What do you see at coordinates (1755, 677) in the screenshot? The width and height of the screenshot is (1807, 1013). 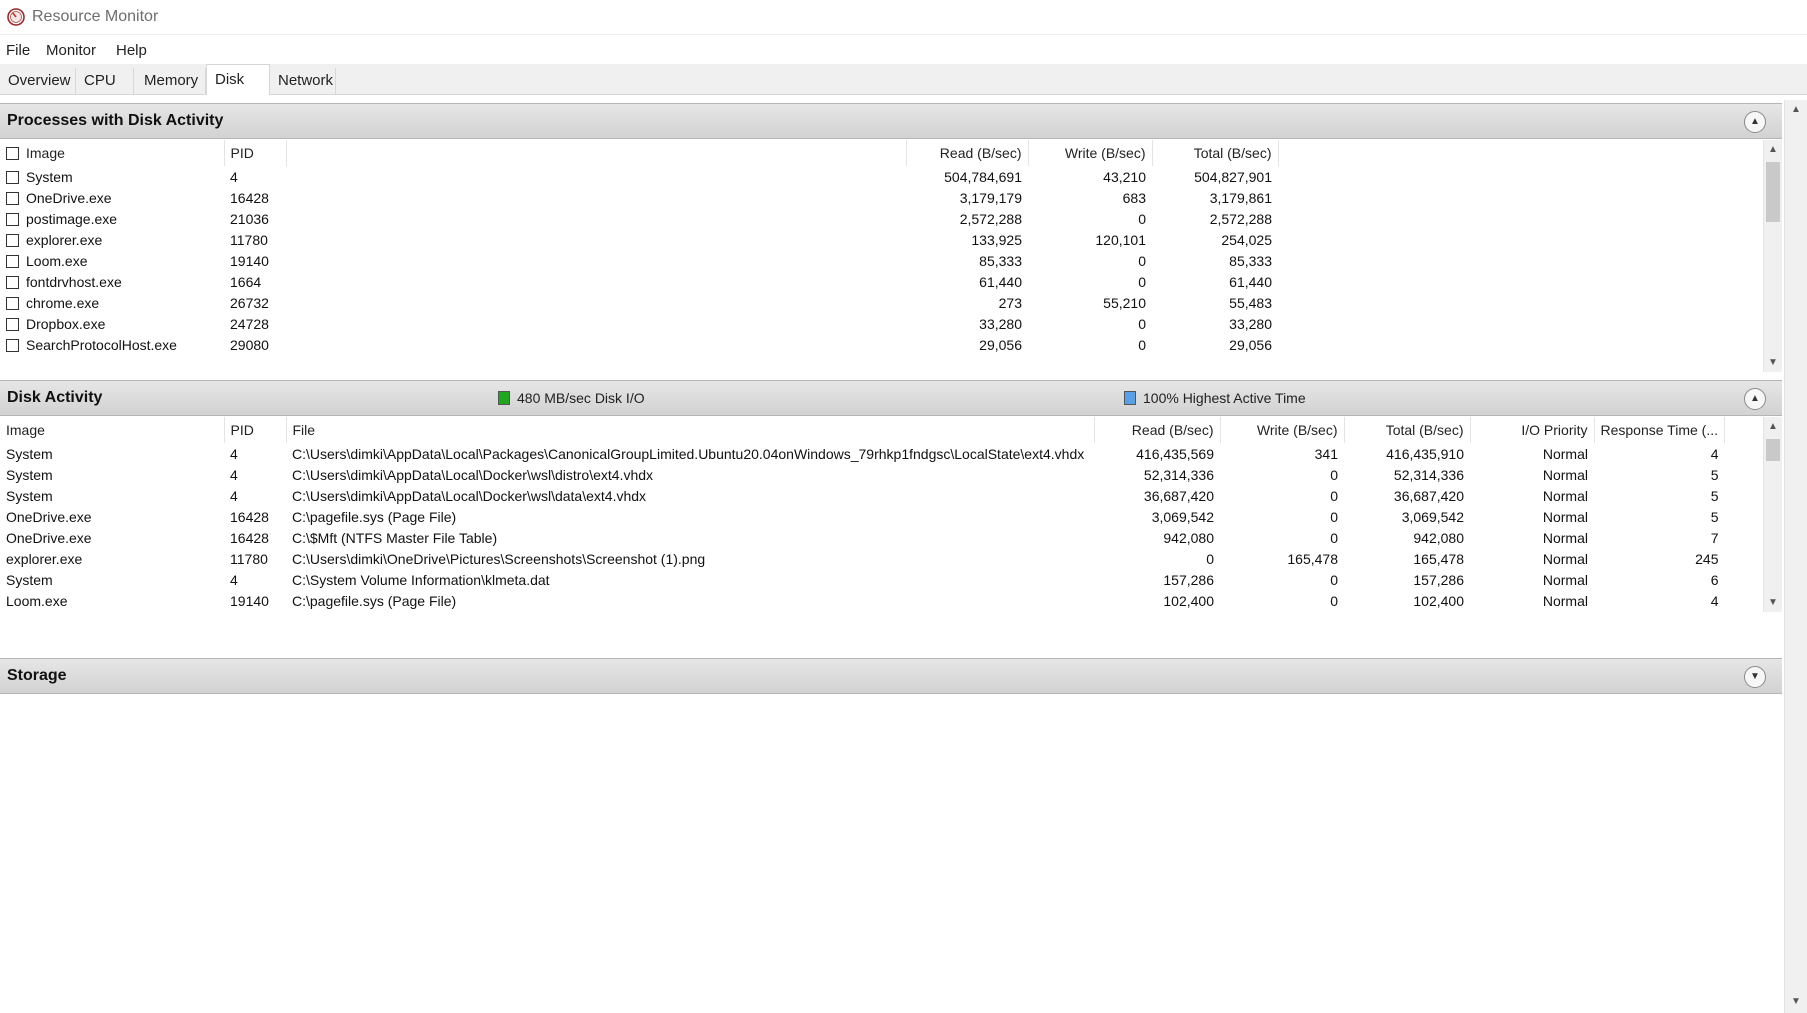 I see `expand-storage-button: ▼` at bounding box center [1755, 677].